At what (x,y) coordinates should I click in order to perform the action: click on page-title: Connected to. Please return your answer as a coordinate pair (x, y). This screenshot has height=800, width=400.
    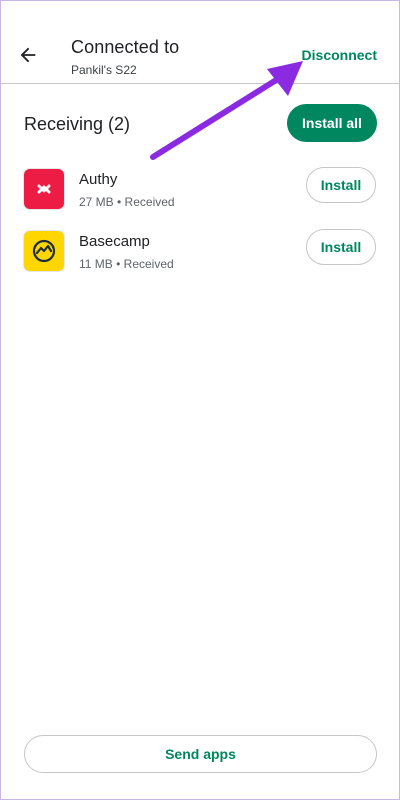
    Looking at the image, I should click on (125, 47).